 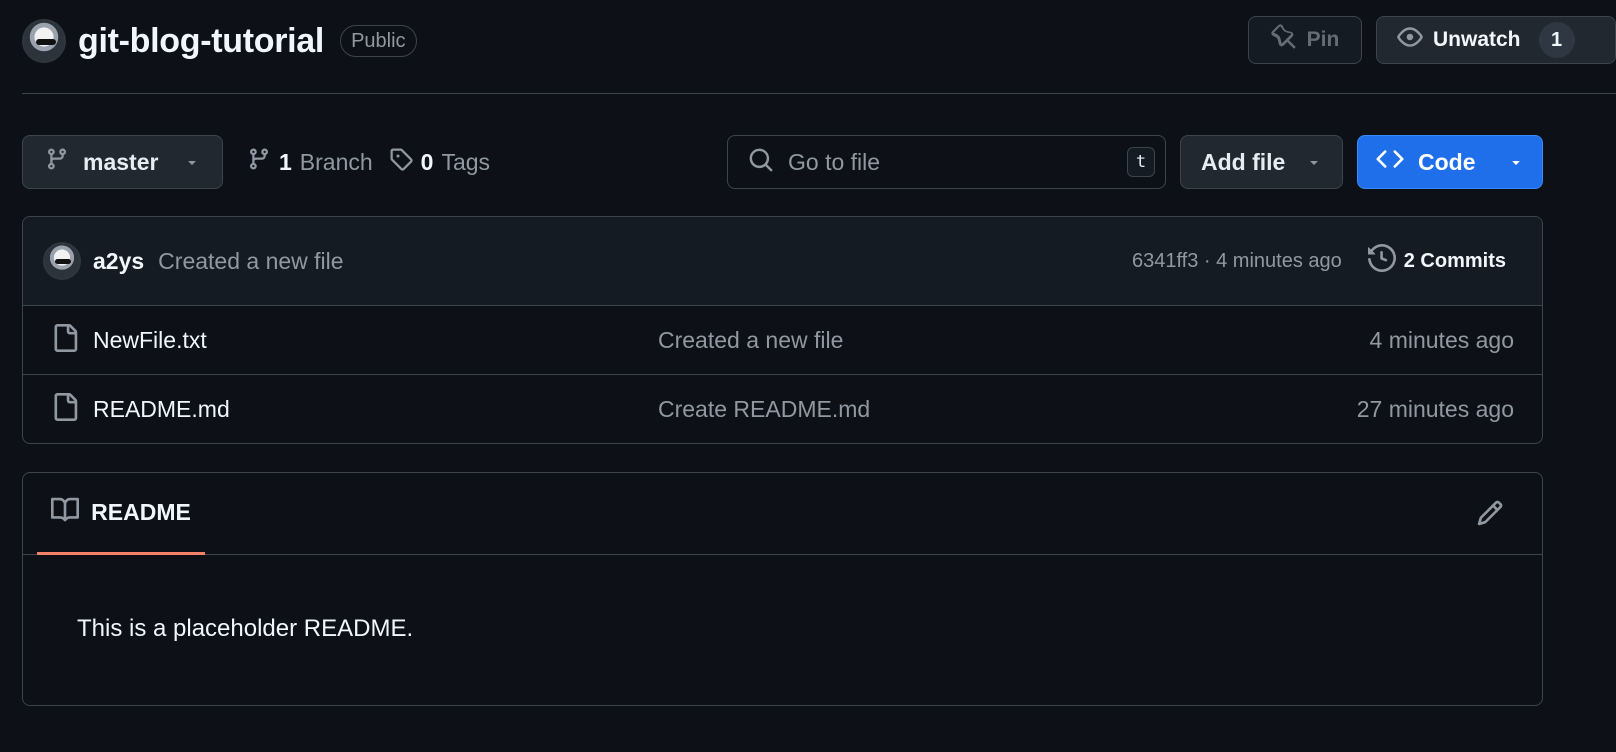 What do you see at coordinates (439, 162) in the screenshot?
I see `tags-link: 0 Tags` at bounding box center [439, 162].